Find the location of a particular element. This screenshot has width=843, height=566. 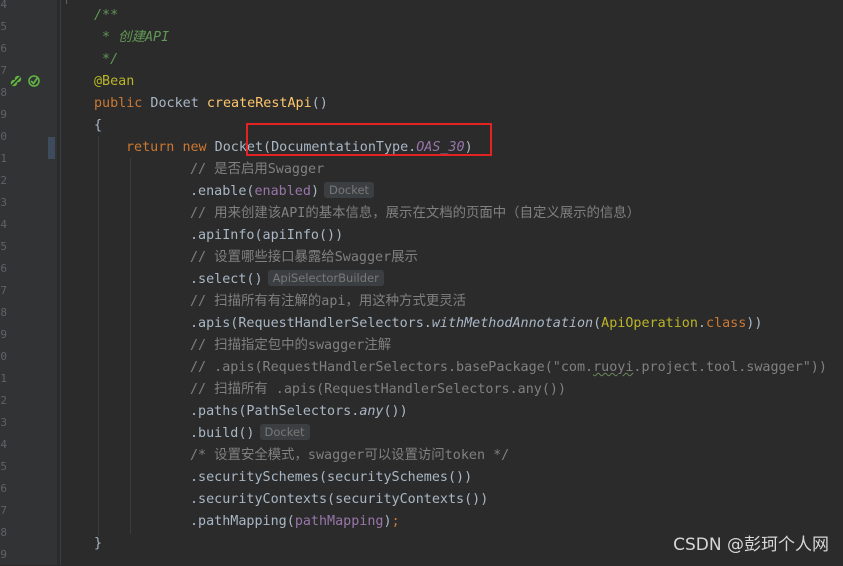

annotation: @Bean is located at coordinates (114, 81).